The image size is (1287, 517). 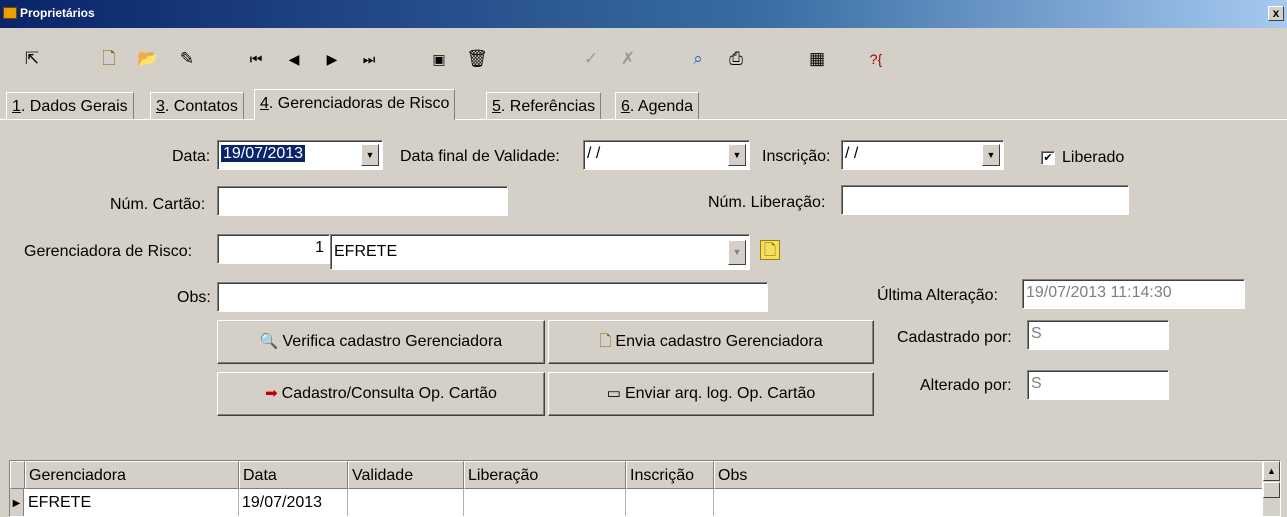 I want to click on gerenciadora-code-field: 1, so click(x=273, y=249).